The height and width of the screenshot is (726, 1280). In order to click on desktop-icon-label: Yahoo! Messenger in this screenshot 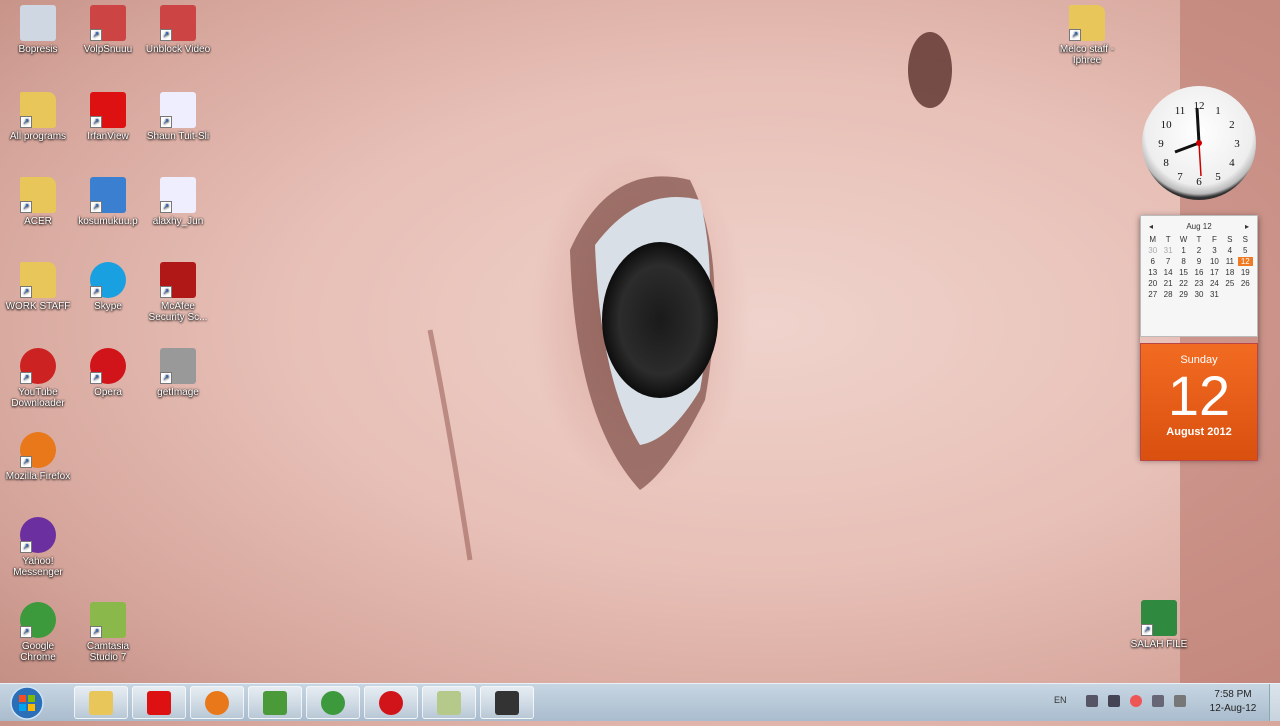, I will do `click(38, 567)`.